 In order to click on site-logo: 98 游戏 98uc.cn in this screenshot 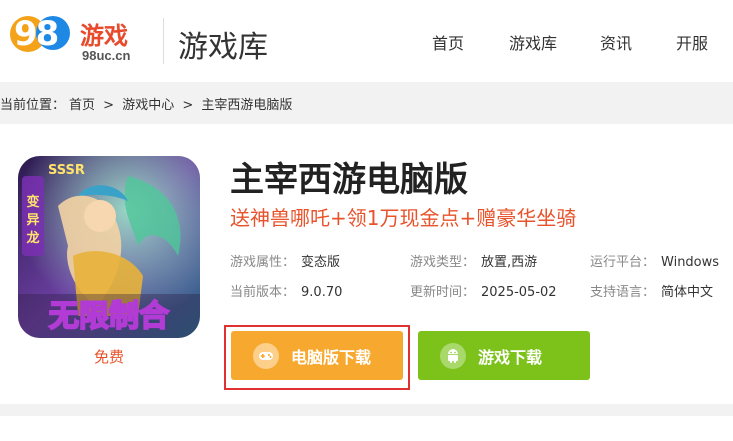, I will do `click(77, 40)`.